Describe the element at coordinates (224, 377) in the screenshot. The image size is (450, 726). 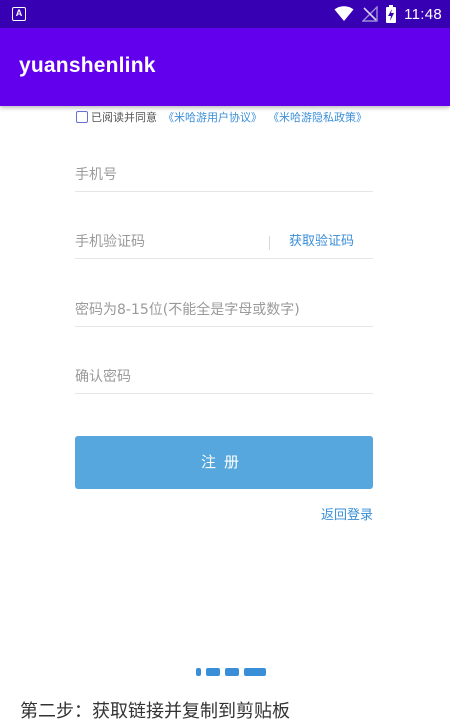
I see `confirm-password-field: 确认密码` at that location.